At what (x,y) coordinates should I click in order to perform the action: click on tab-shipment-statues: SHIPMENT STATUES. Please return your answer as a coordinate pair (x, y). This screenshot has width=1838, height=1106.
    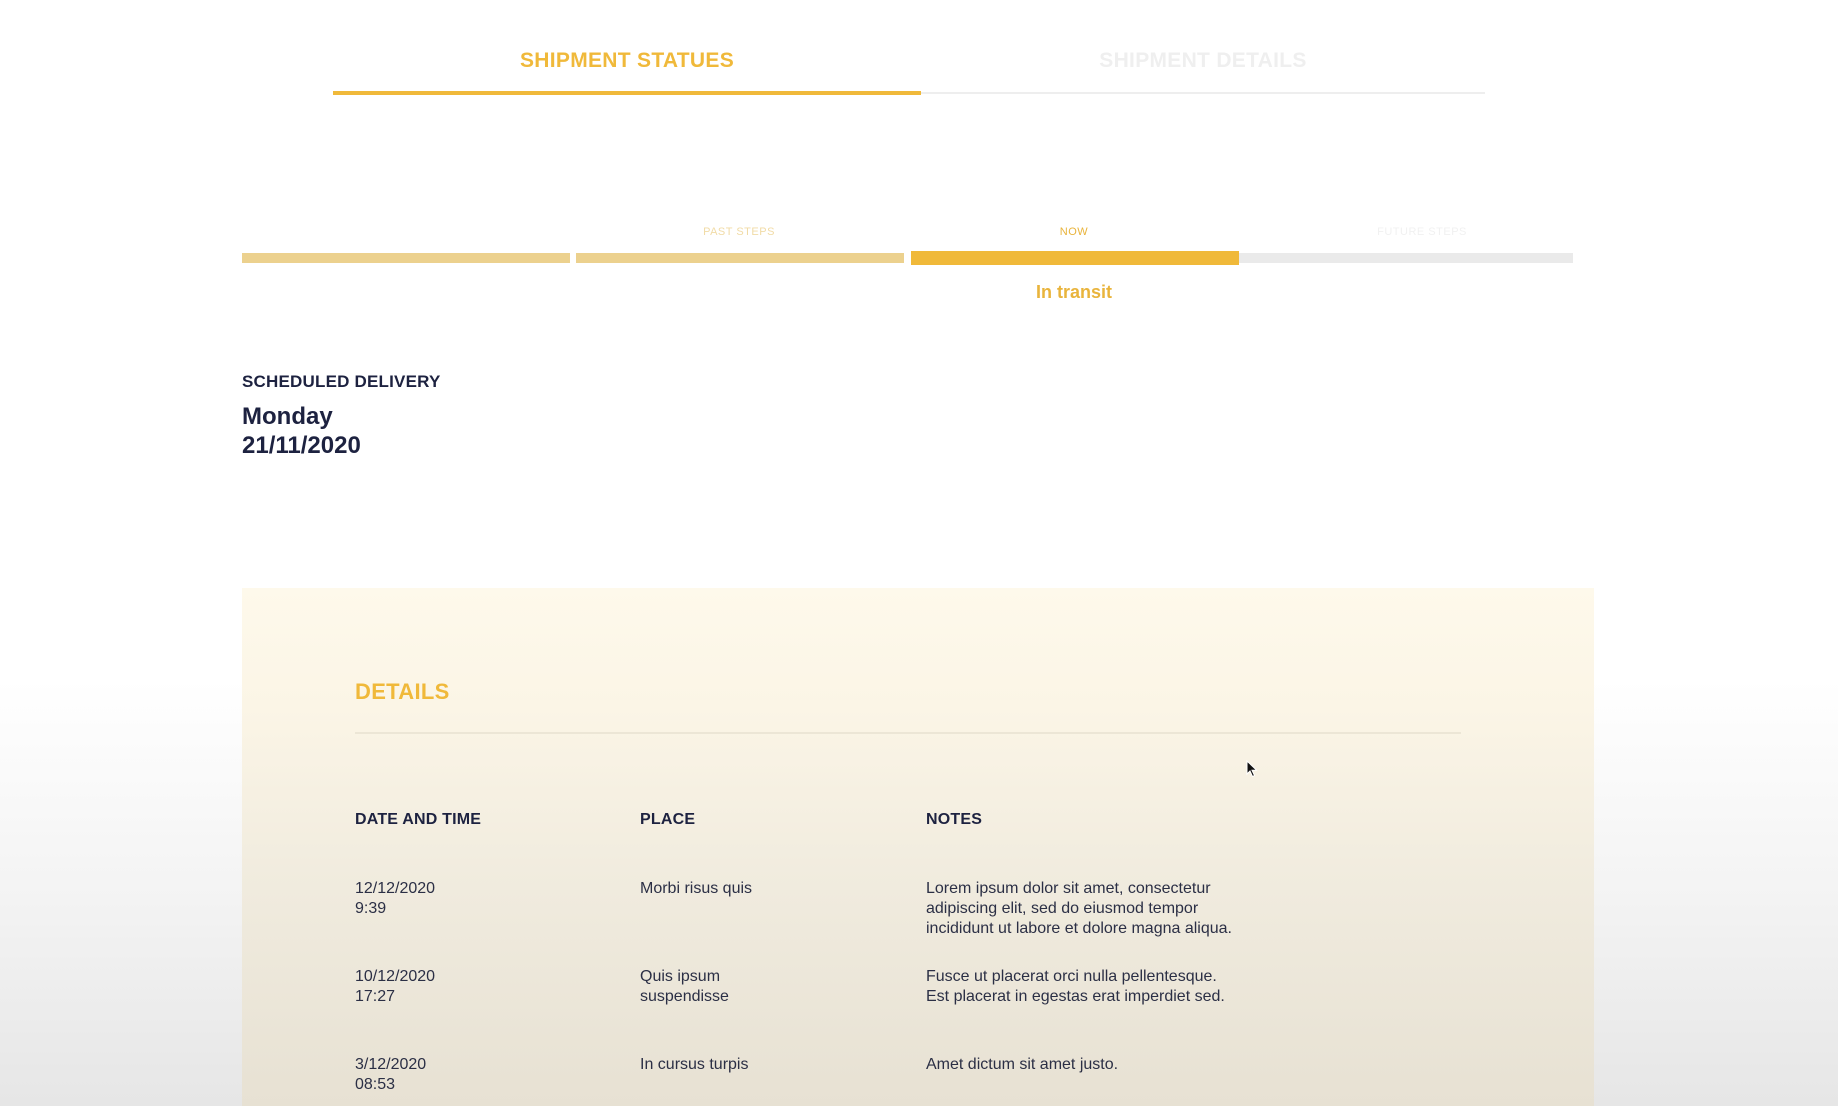
    Looking at the image, I should click on (627, 62).